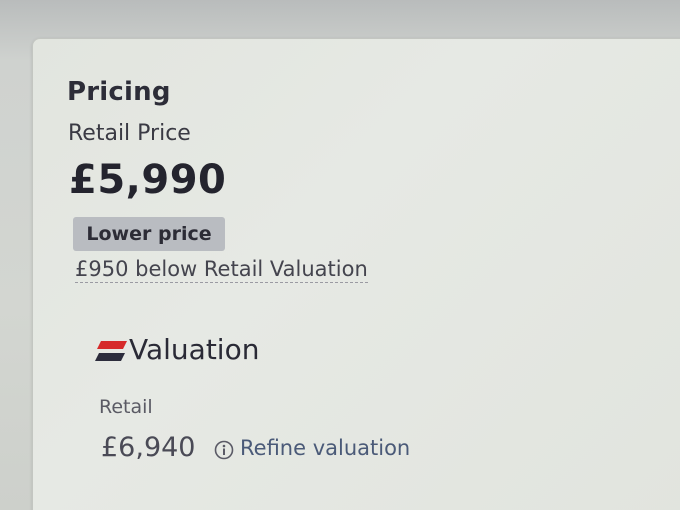 This screenshot has height=510, width=680. What do you see at coordinates (148, 180) in the screenshot?
I see `retail-price-value: £5,990` at bounding box center [148, 180].